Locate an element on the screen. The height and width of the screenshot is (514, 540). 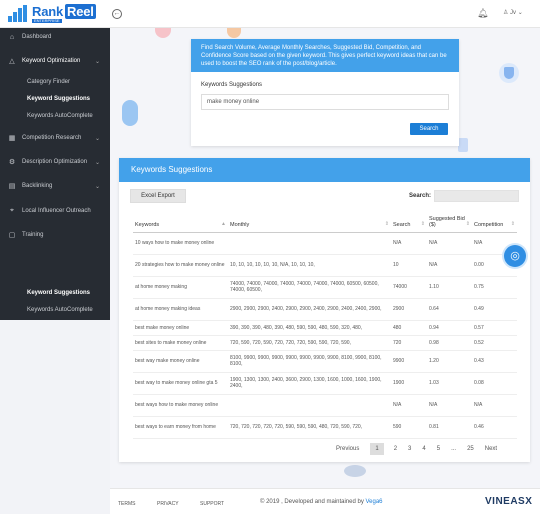
tag-icon: ⌖ is located at coordinates (12, 210).